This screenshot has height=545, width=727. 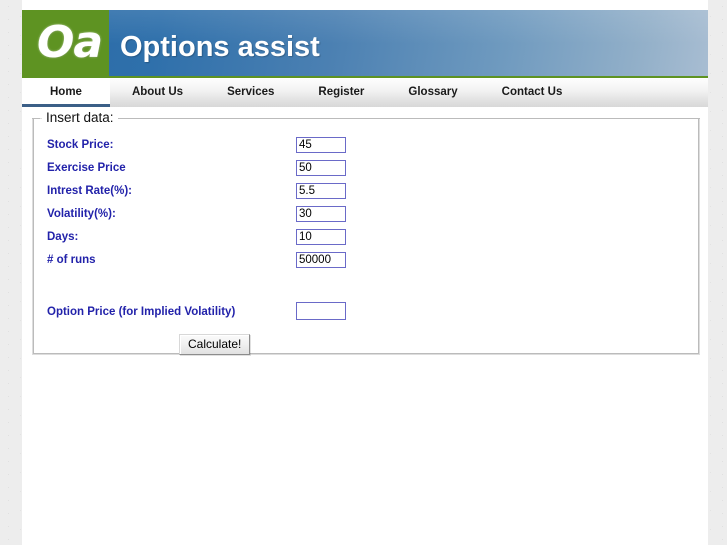 What do you see at coordinates (81, 214) in the screenshot?
I see `label-volatility: Volatility(%):` at bounding box center [81, 214].